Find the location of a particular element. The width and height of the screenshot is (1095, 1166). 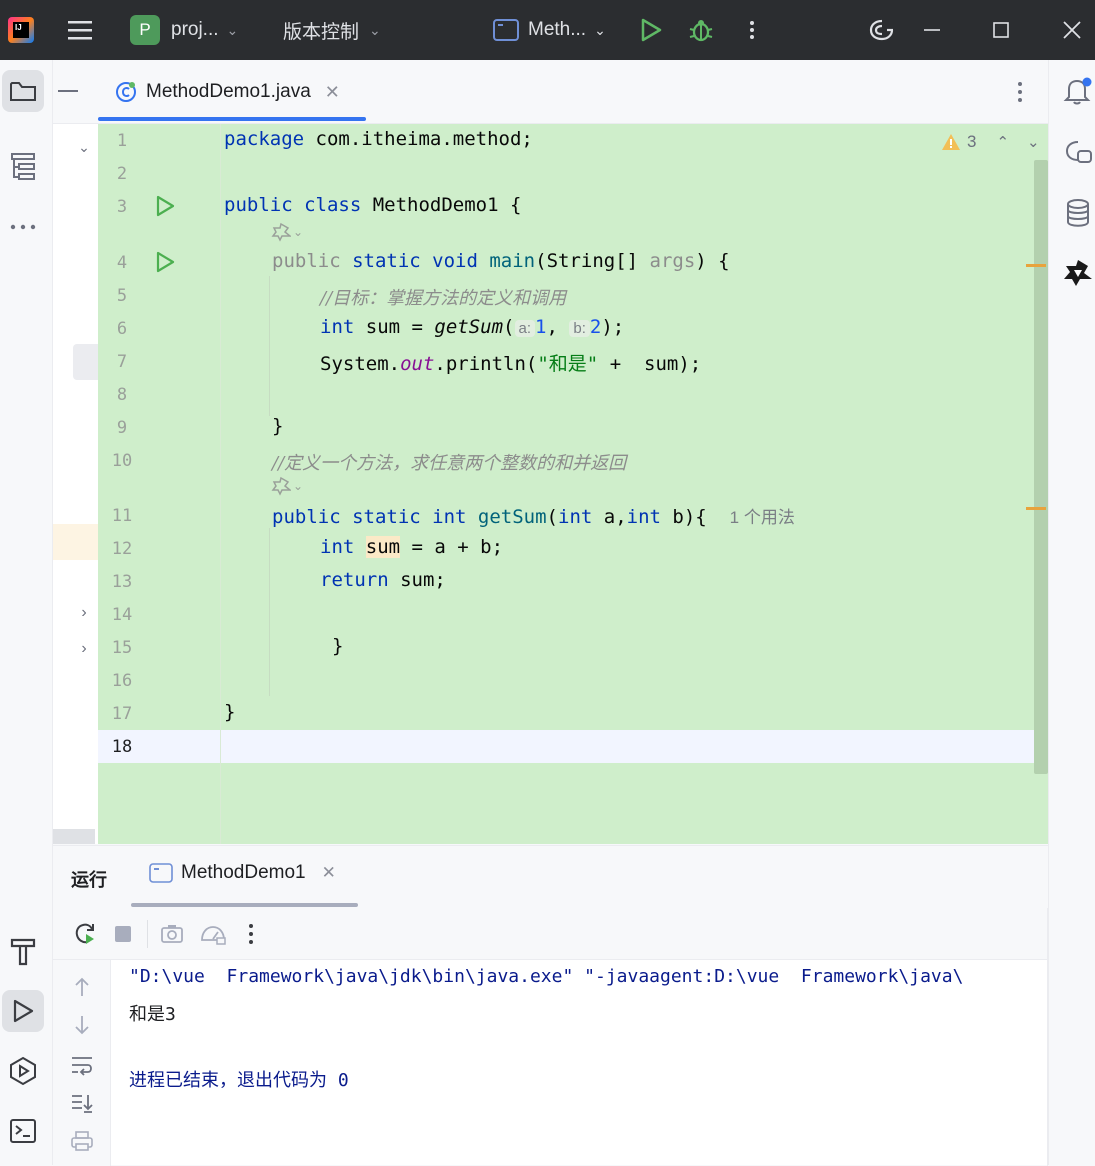

structure-icon is located at coordinates (23, 167).